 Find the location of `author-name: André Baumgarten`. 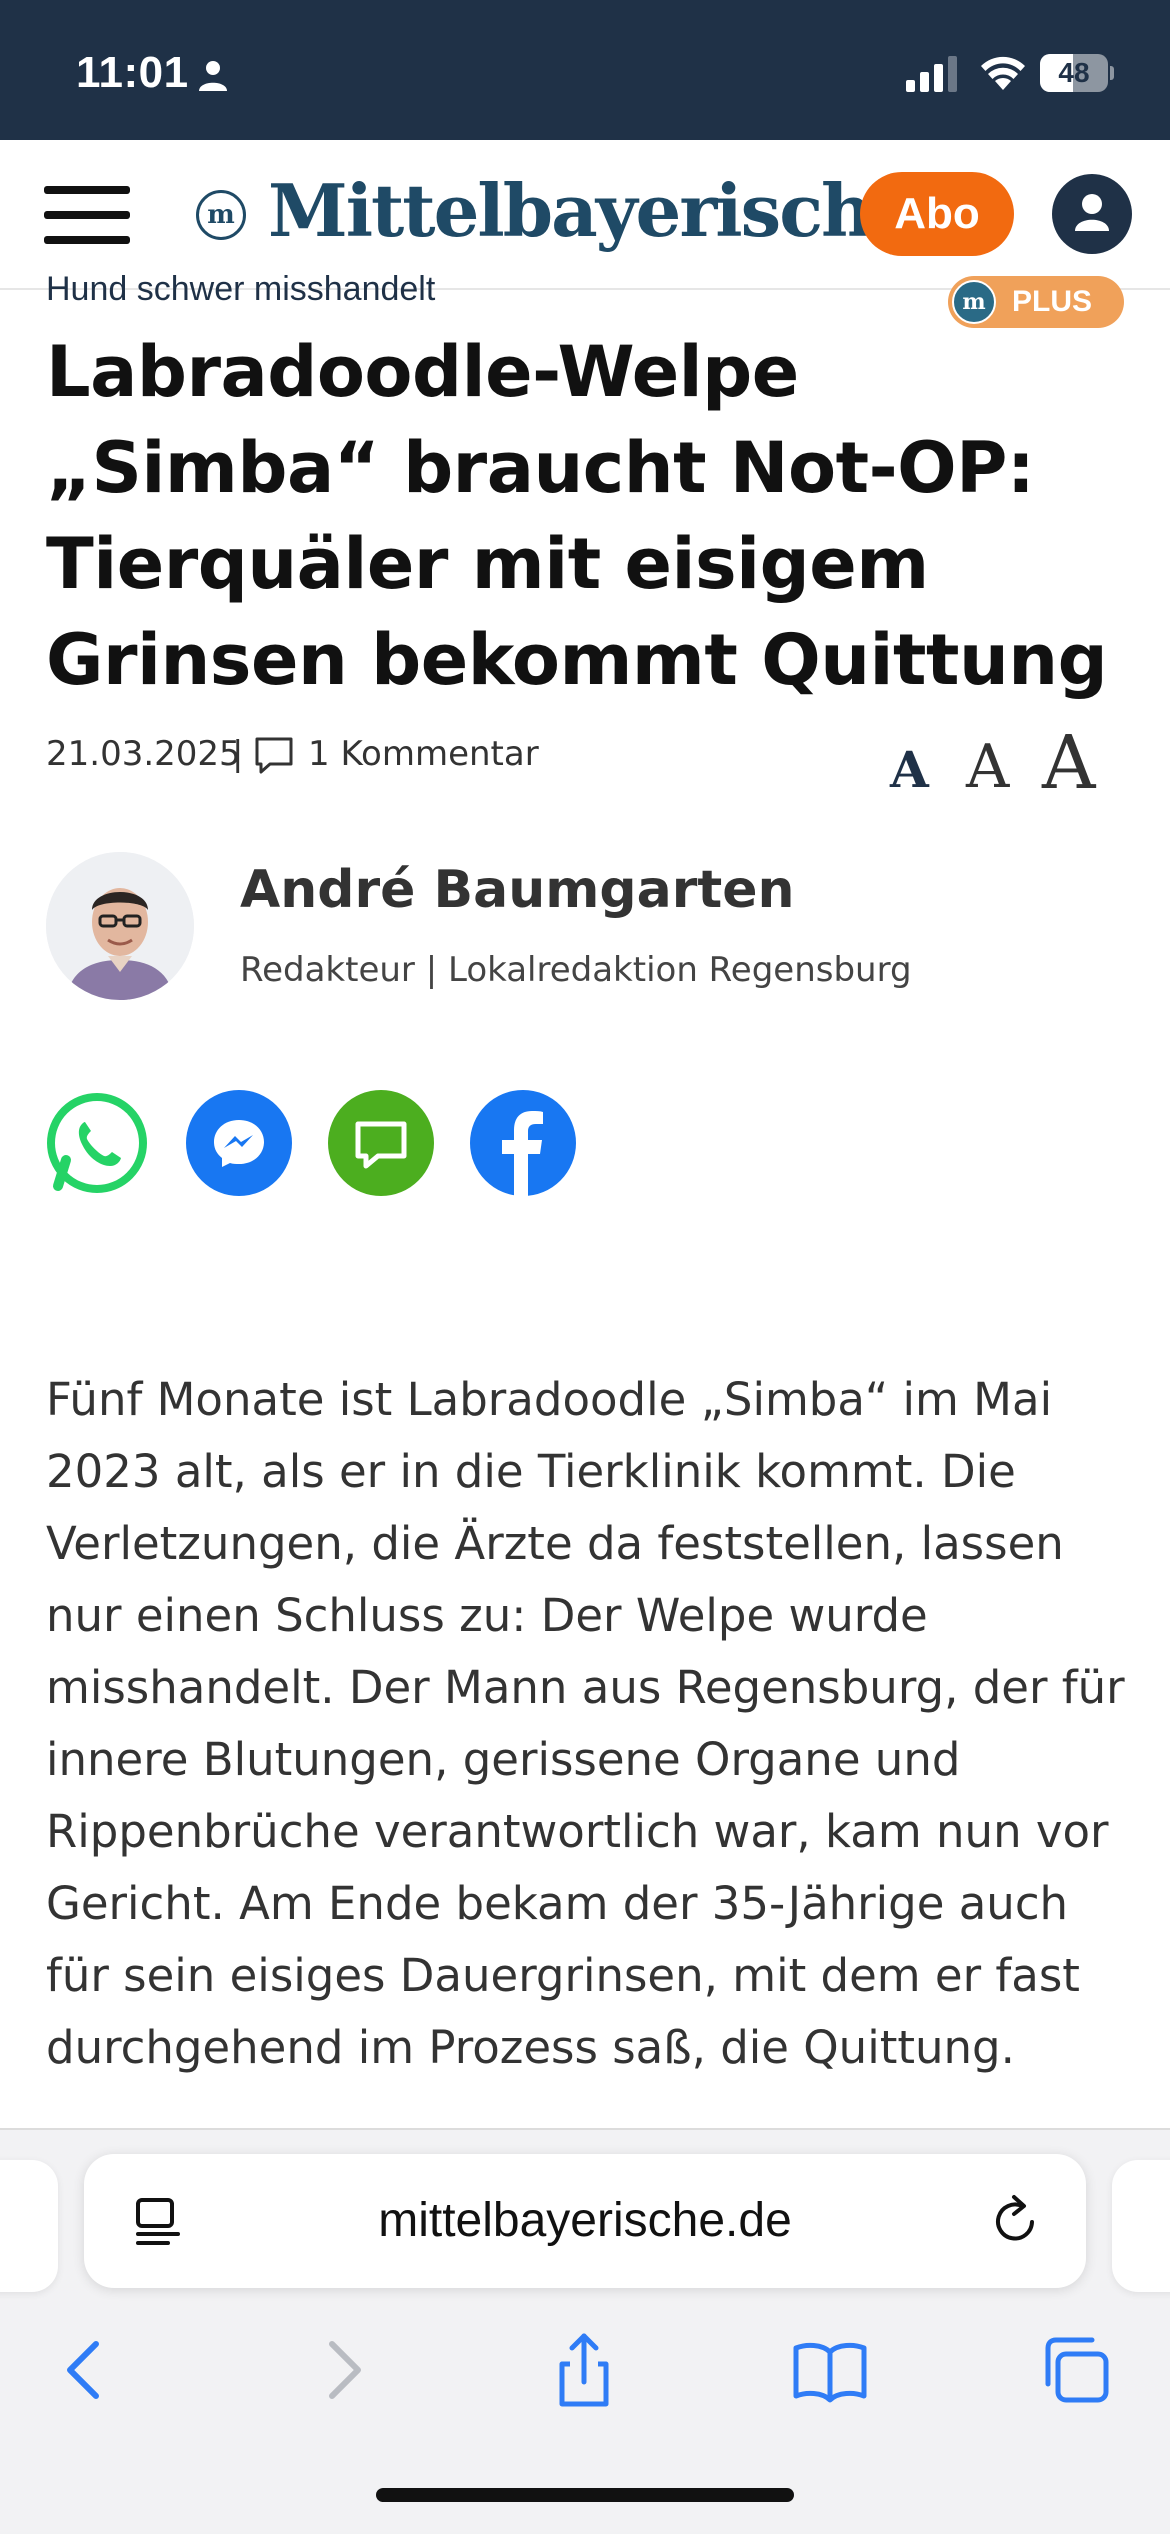

author-name: André Baumgarten is located at coordinates (517, 890).